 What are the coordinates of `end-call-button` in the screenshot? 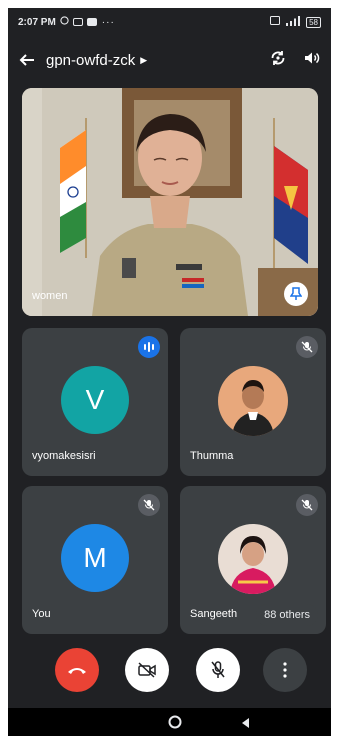 It's located at (77, 670).